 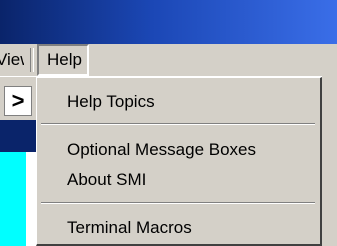 What do you see at coordinates (329, 161) in the screenshot?
I see `background-right-edge` at bounding box center [329, 161].